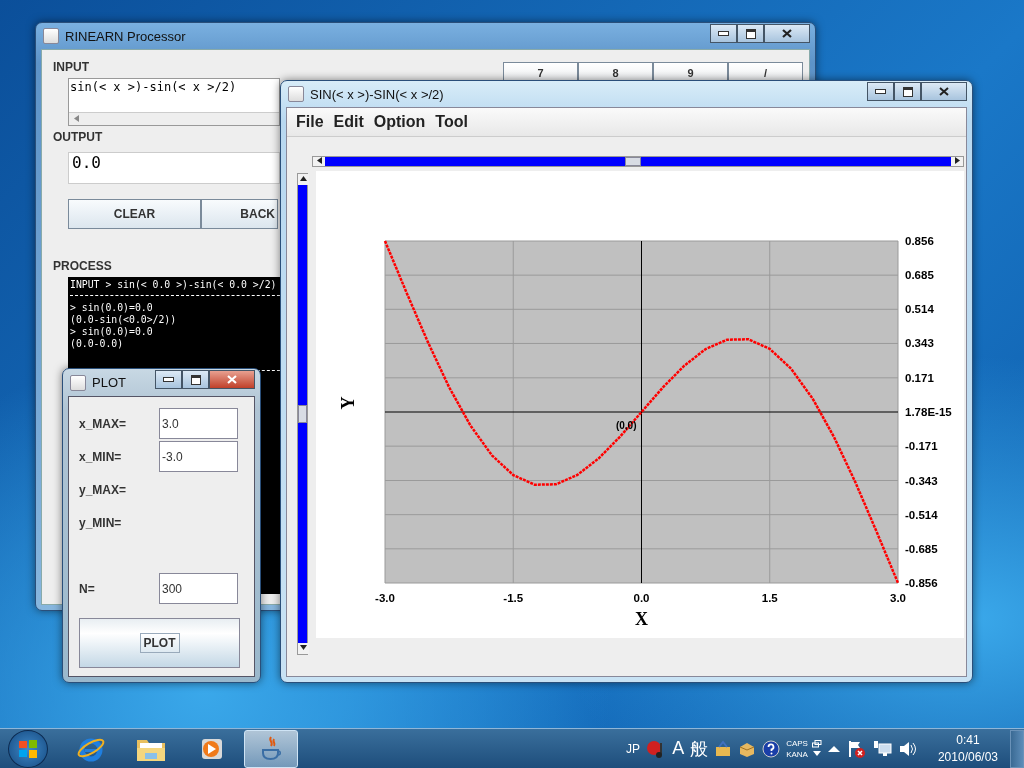 The height and width of the screenshot is (768, 1024). Describe the element at coordinates (816, 754) in the screenshot. I see `caret-icon` at that location.